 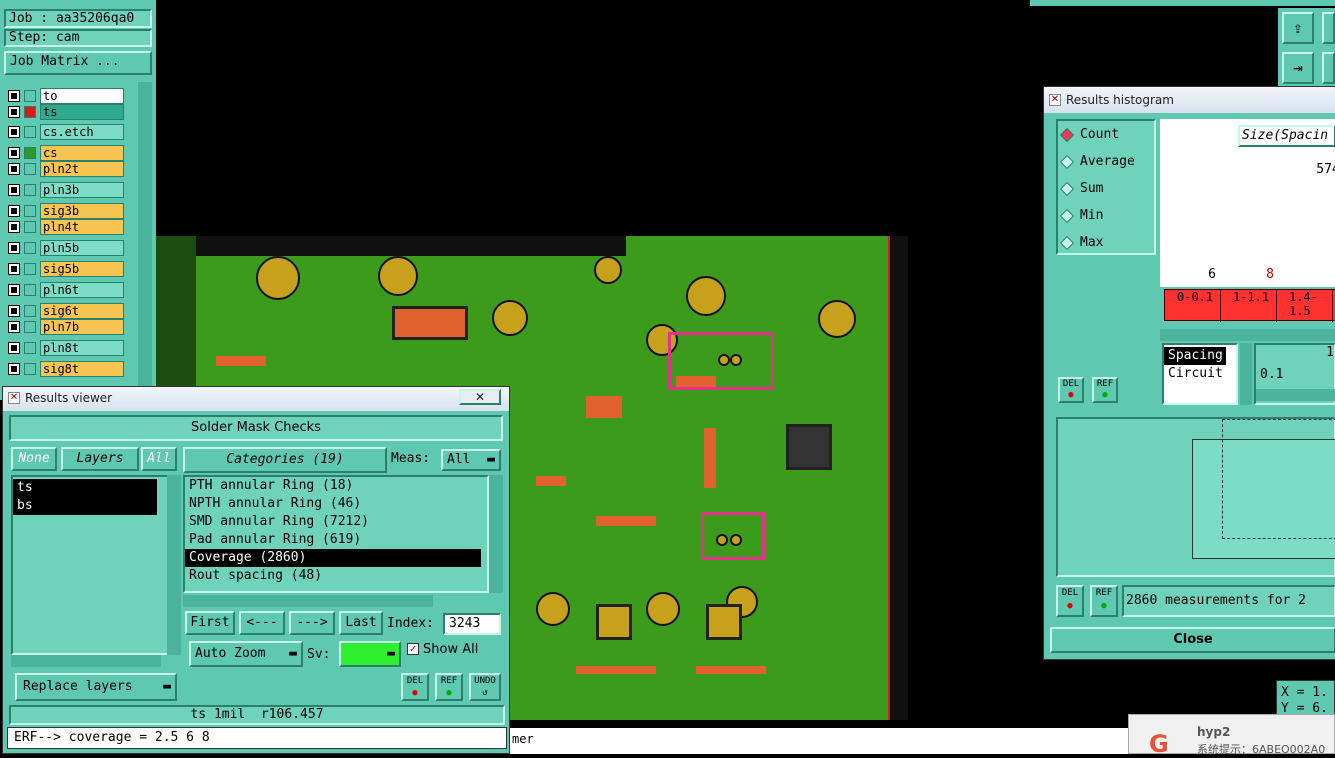 I want to click on layer-row: sig3b, so click(x=65, y=211).